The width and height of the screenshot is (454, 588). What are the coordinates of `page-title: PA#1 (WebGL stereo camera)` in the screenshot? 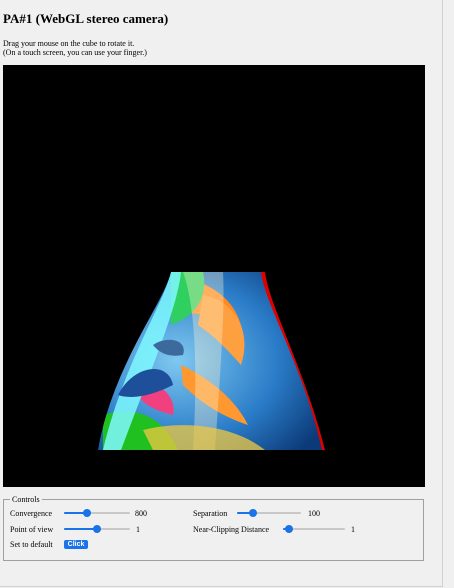 It's located at (86, 18).